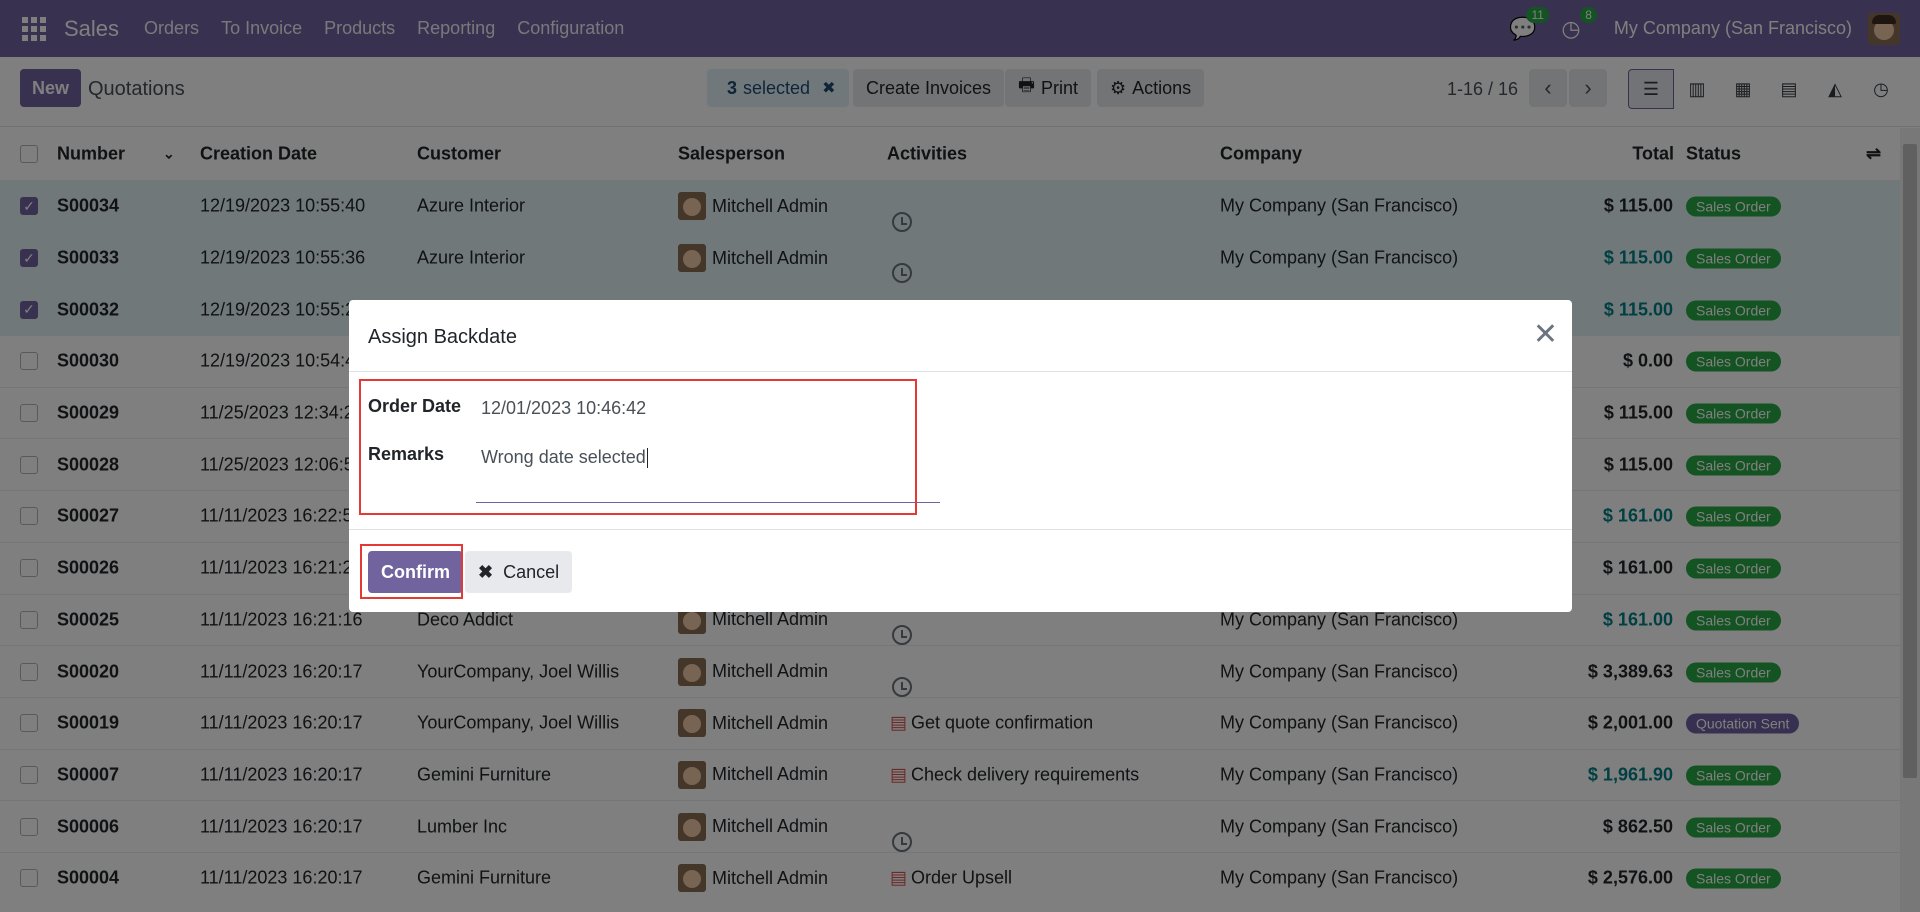 The height and width of the screenshot is (912, 1920). Describe the element at coordinates (442, 337) in the screenshot. I see `dialog-title: Assign Backdate` at that location.